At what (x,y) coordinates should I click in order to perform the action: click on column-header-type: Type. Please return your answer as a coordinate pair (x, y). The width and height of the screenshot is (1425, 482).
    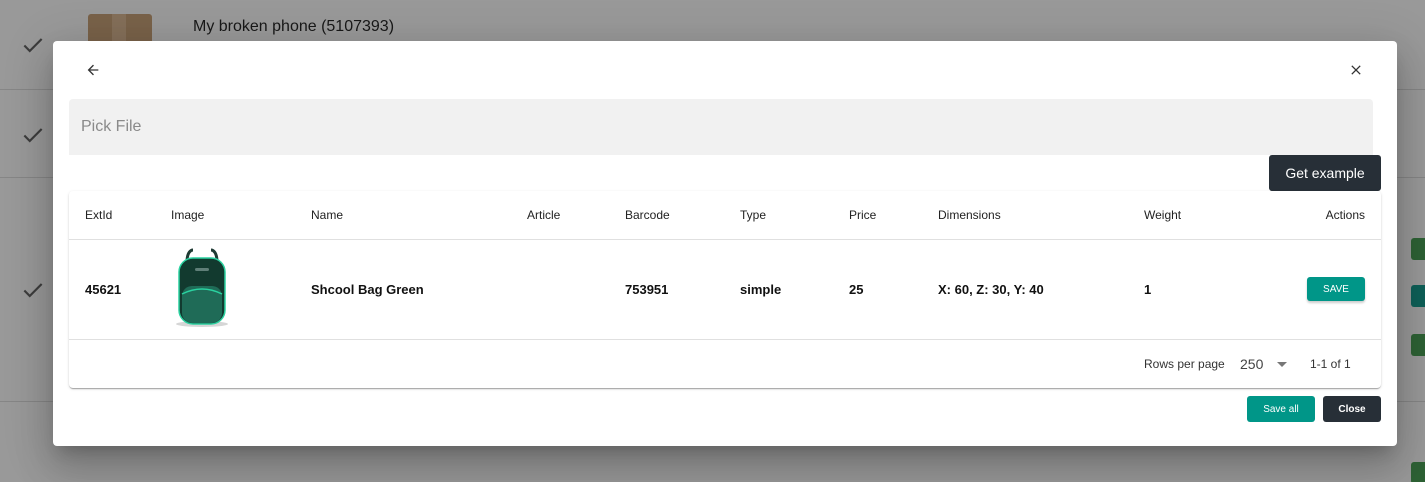
    Looking at the image, I should click on (794, 215).